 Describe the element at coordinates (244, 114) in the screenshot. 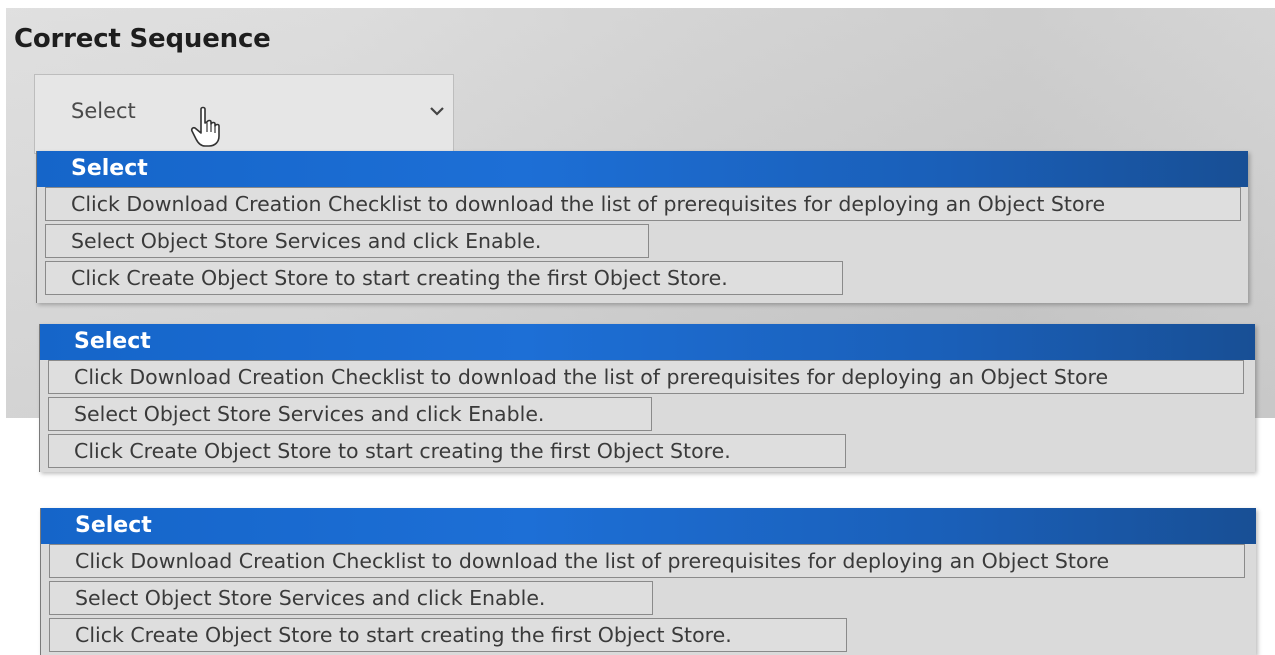

I see `sequence-select: Select` at that location.